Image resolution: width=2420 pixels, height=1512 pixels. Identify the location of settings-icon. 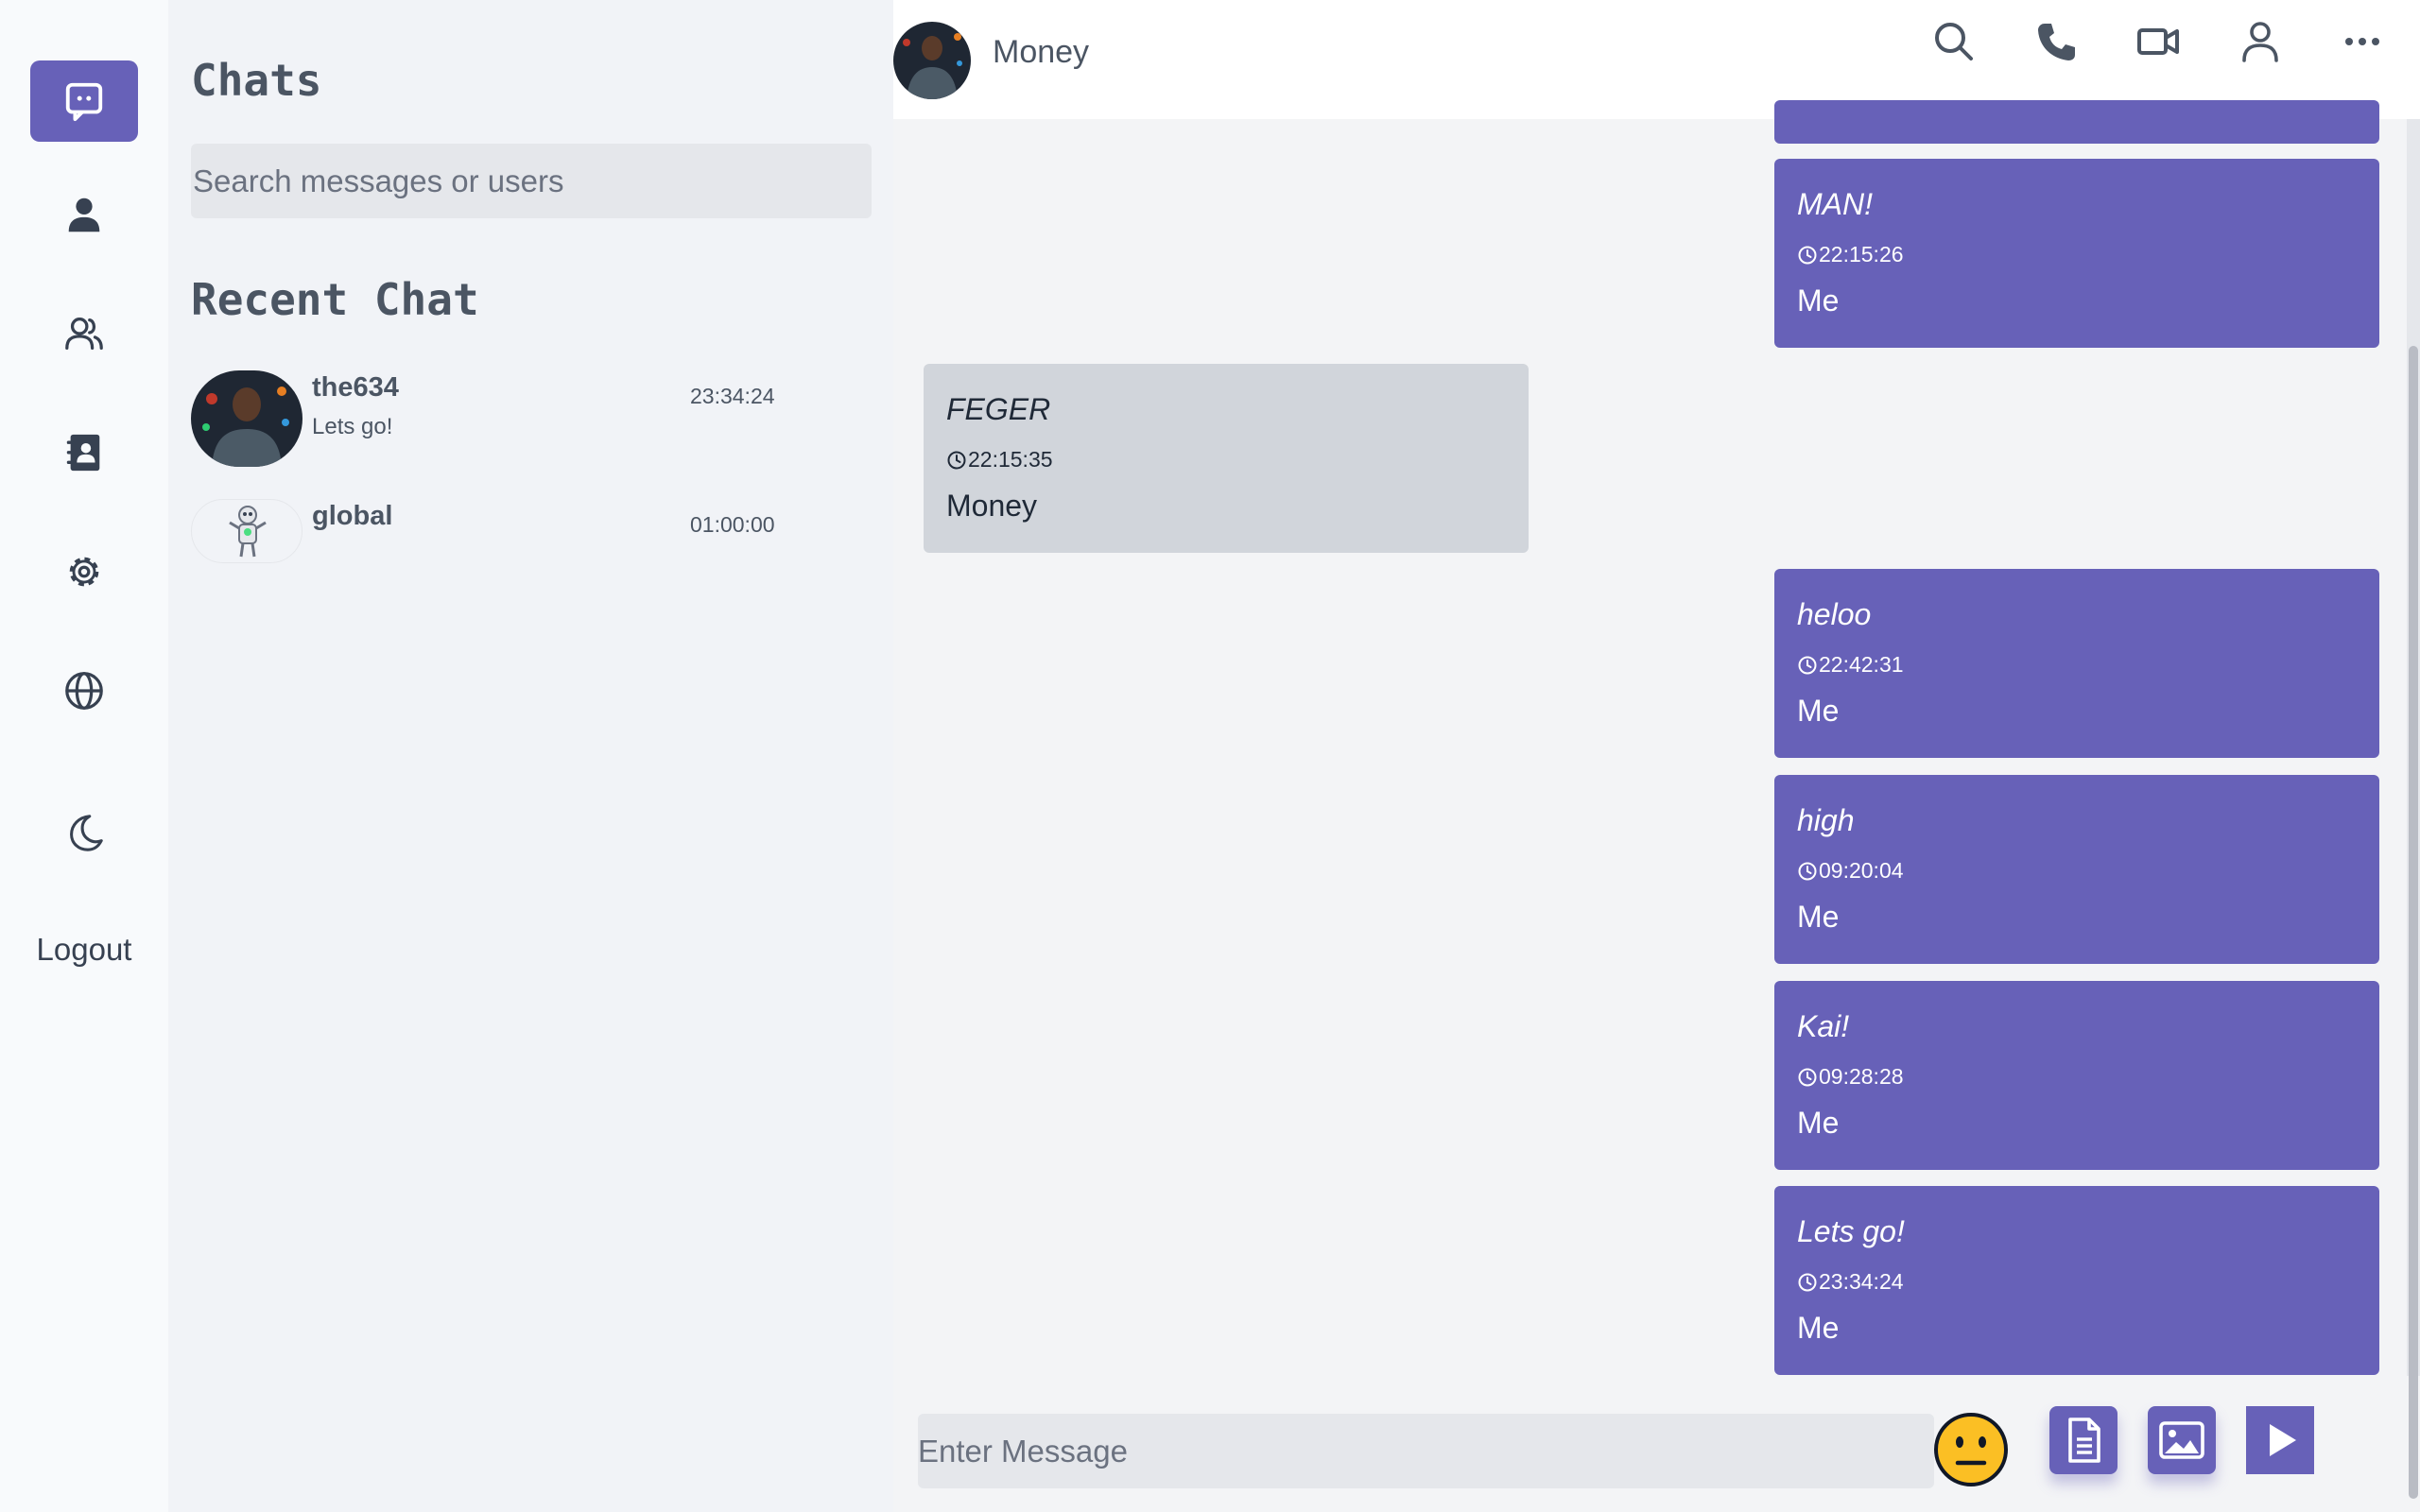
(84, 572).